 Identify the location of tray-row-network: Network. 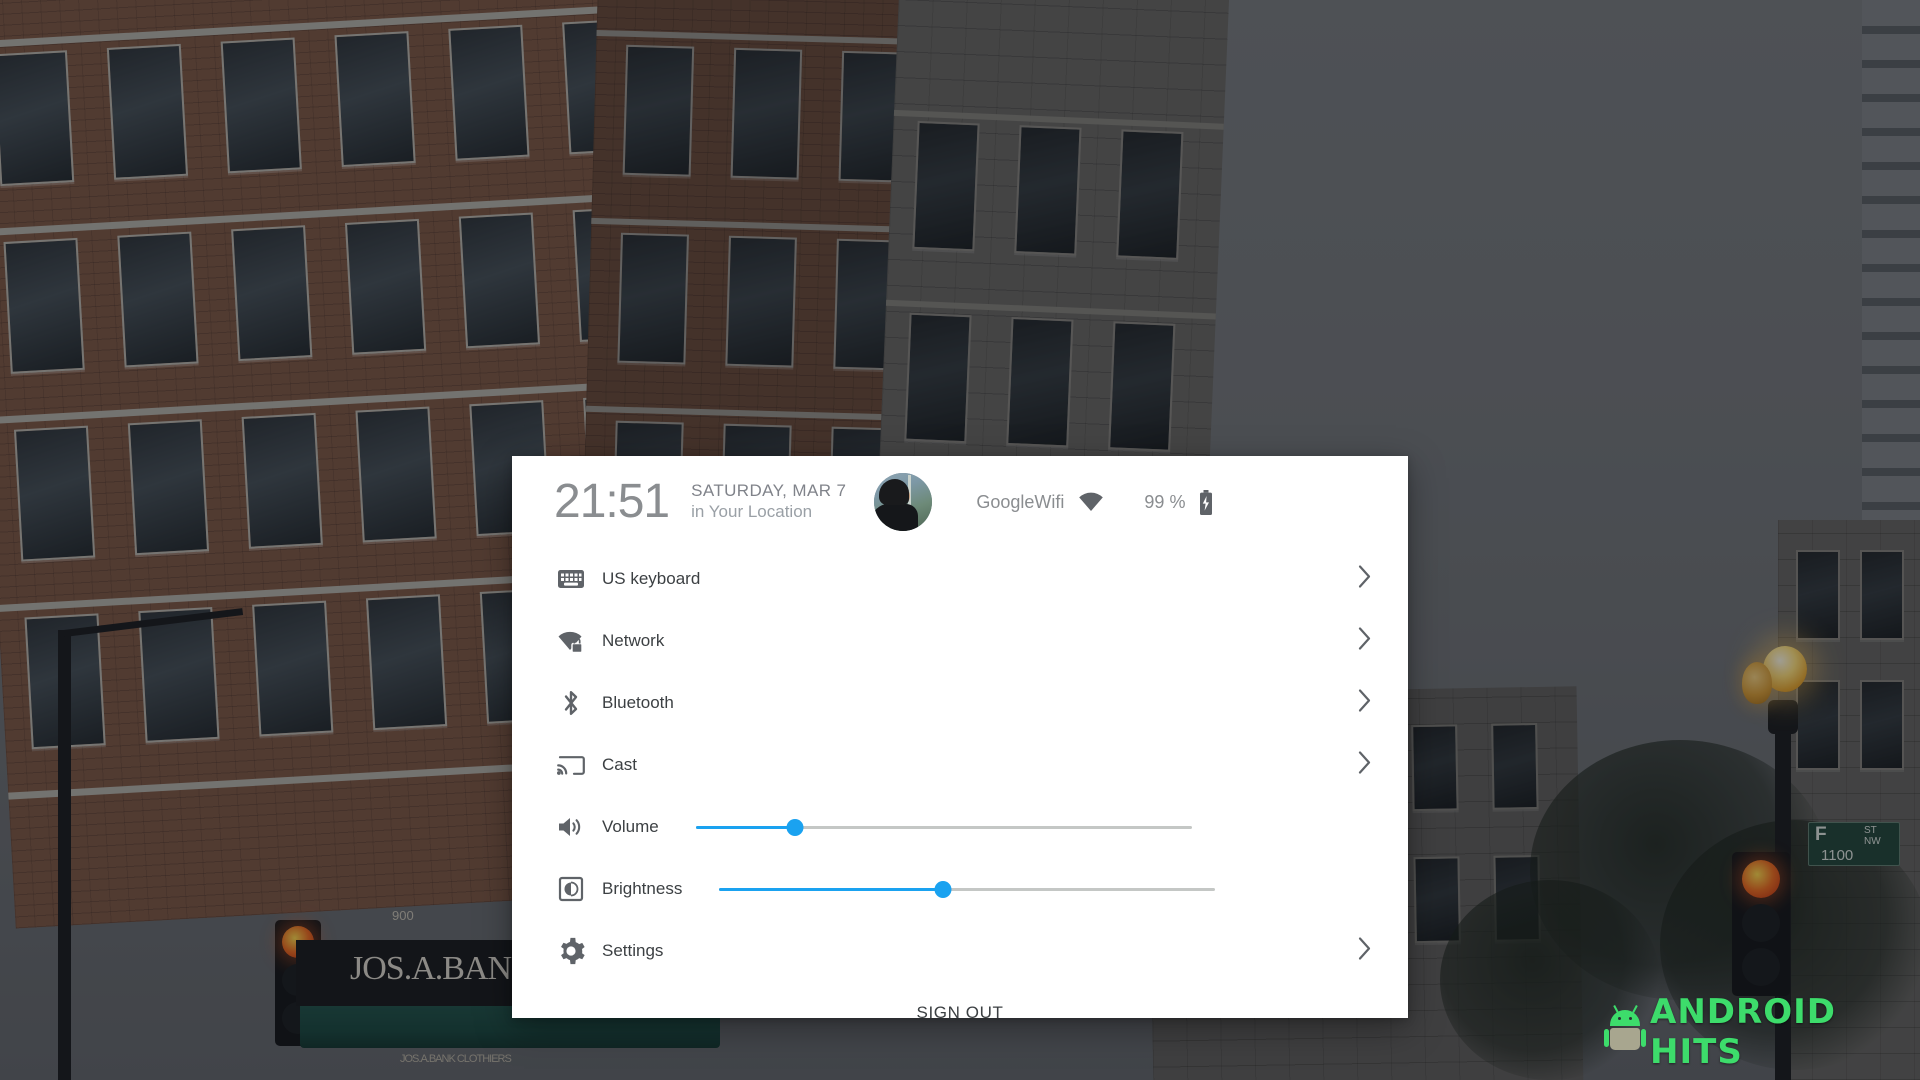
(960, 641).